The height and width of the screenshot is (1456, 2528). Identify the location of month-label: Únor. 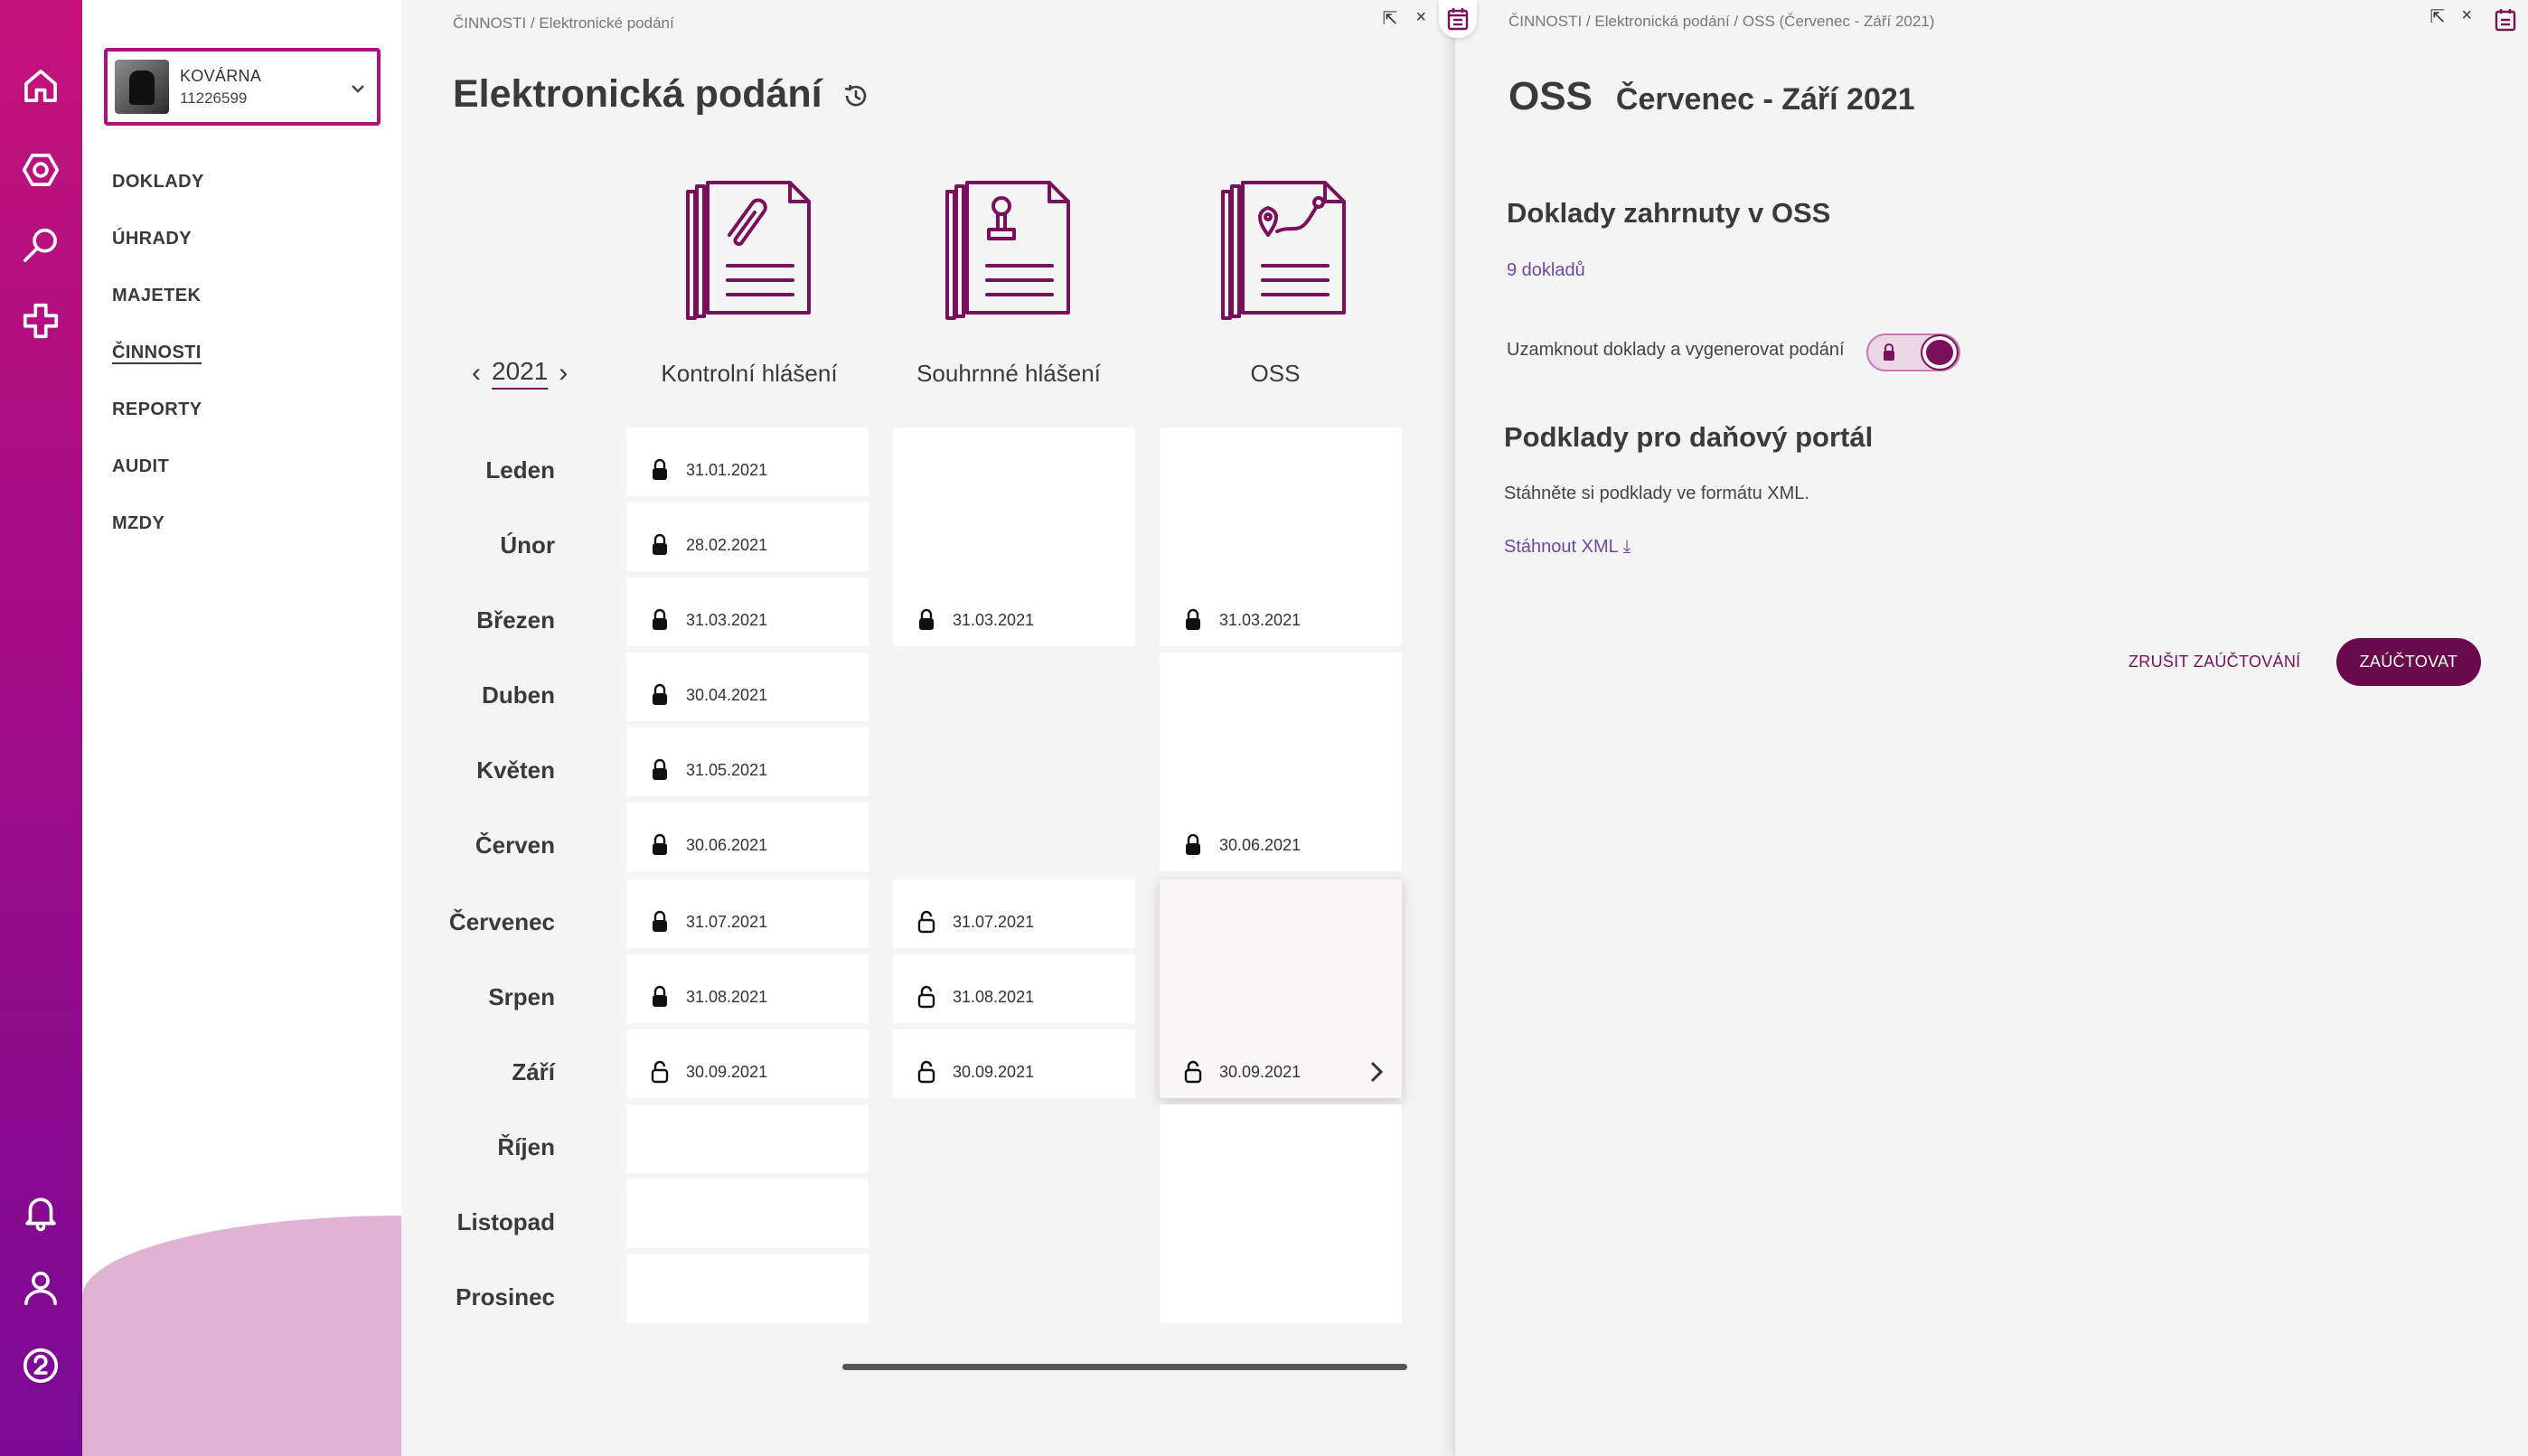
(527, 545).